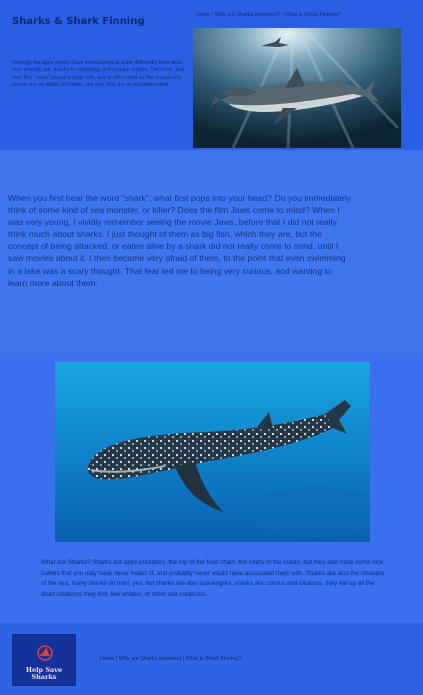 The width and height of the screenshot is (423, 695). Describe the element at coordinates (203, 15) in the screenshot. I see `nav-home-link: Home` at that location.